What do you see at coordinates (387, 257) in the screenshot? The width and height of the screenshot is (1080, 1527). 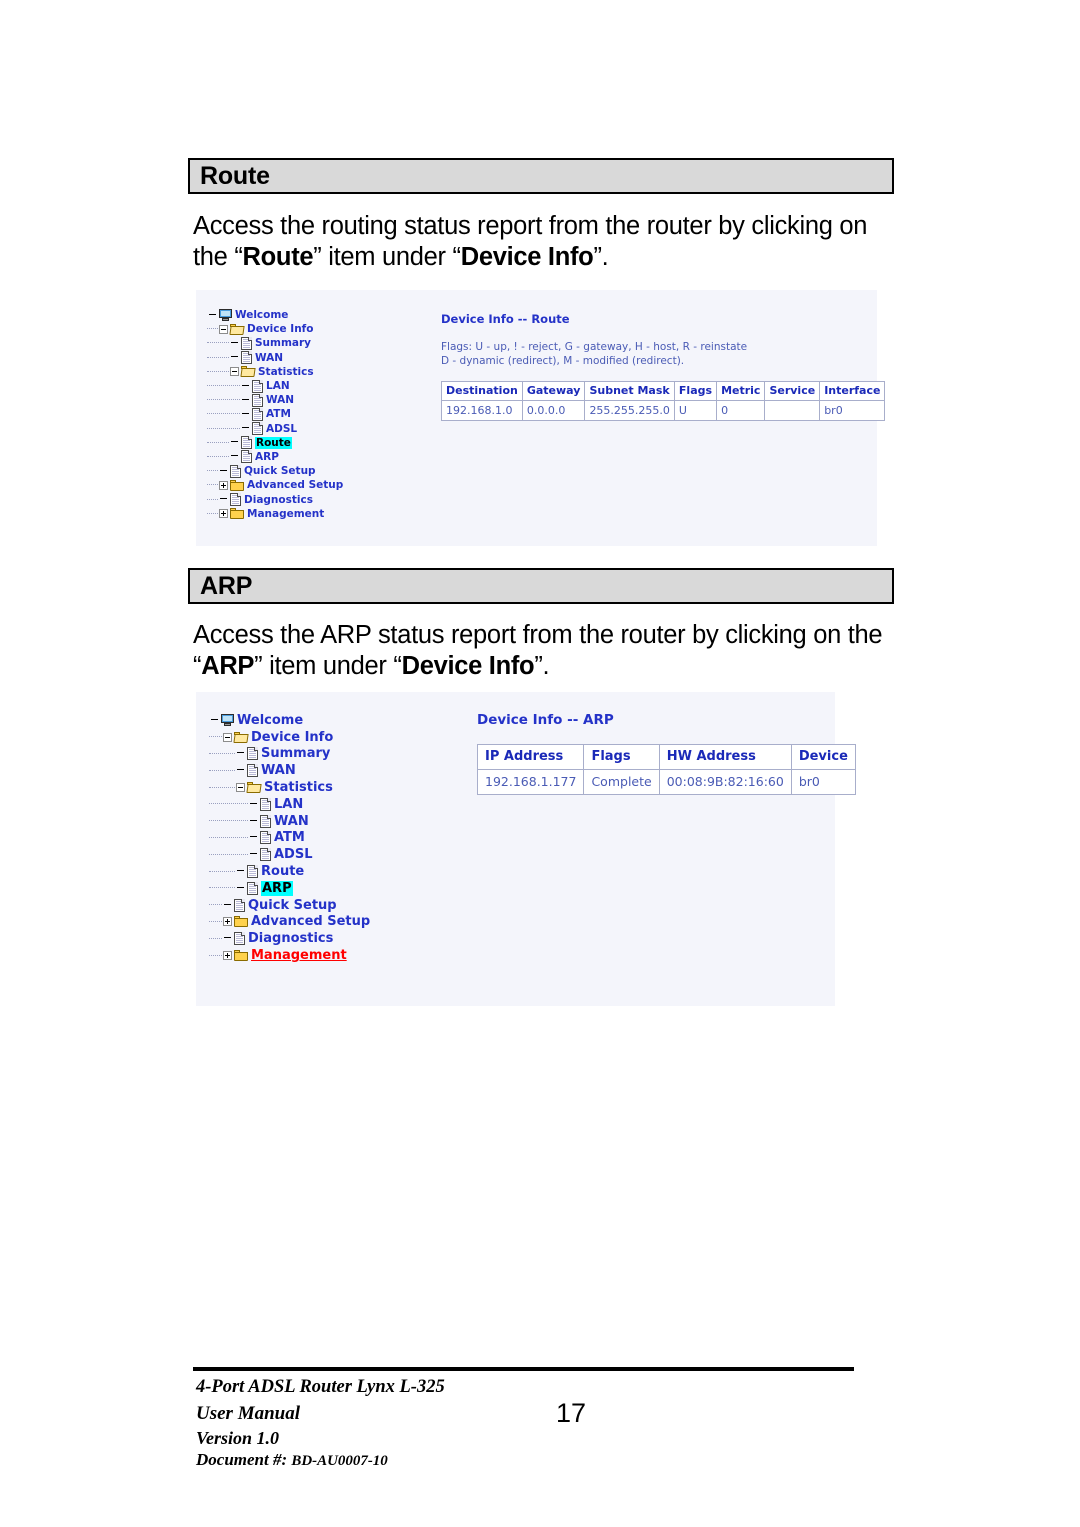 I see `paragraph-text-mid: ” item under “` at bounding box center [387, 257].